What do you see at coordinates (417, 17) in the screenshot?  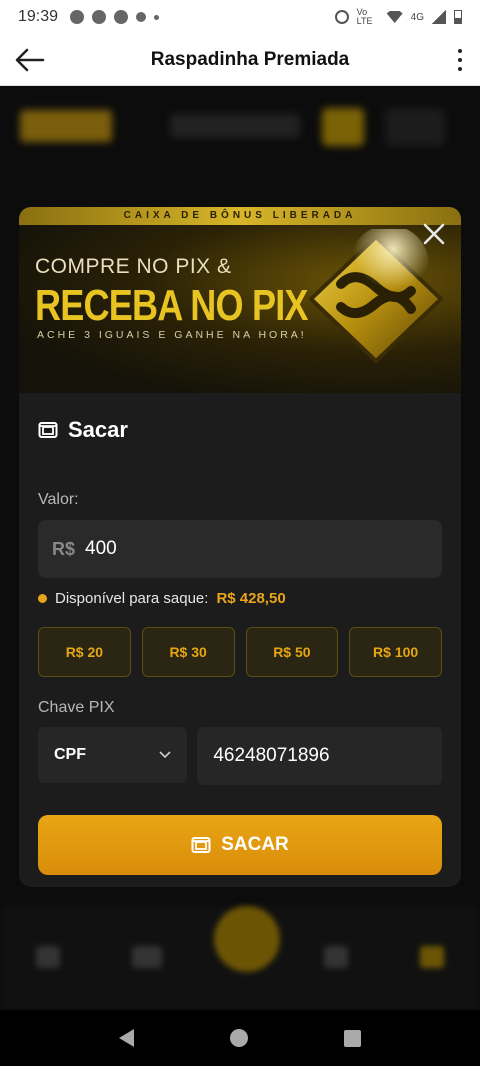 I see `network-type: 4G` at bounding box center [417, 17].